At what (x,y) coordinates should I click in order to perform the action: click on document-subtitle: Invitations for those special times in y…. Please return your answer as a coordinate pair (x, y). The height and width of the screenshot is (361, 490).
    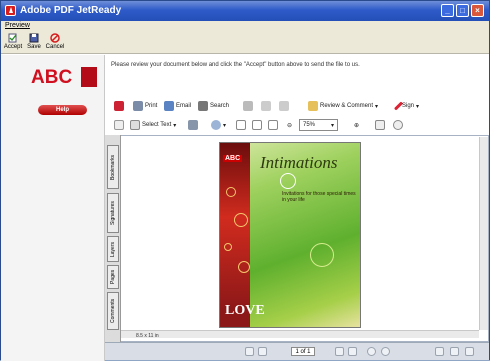
    Looking at the image, I should click on (319, 197).